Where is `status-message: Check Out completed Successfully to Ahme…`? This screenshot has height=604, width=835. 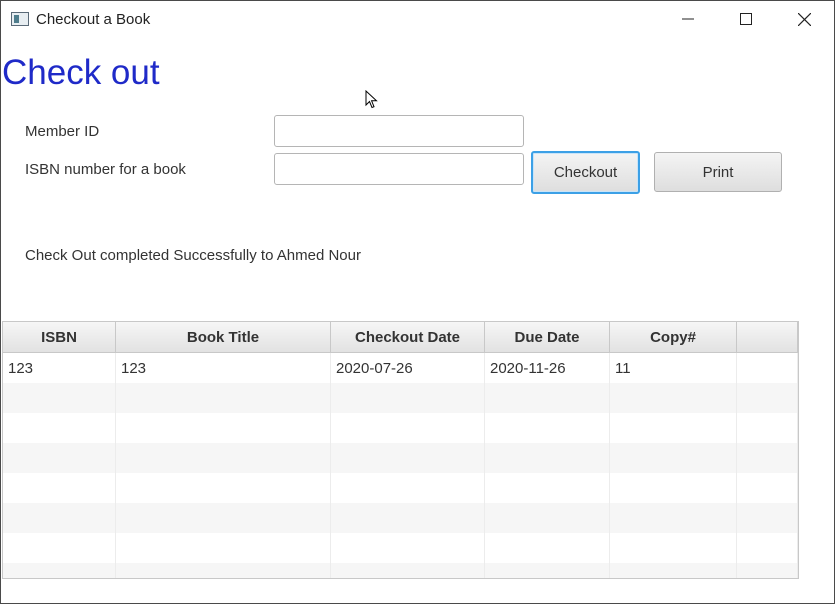
status-message: Check Out completed Successfully to Ahme… is located at coordinates (193, 255).